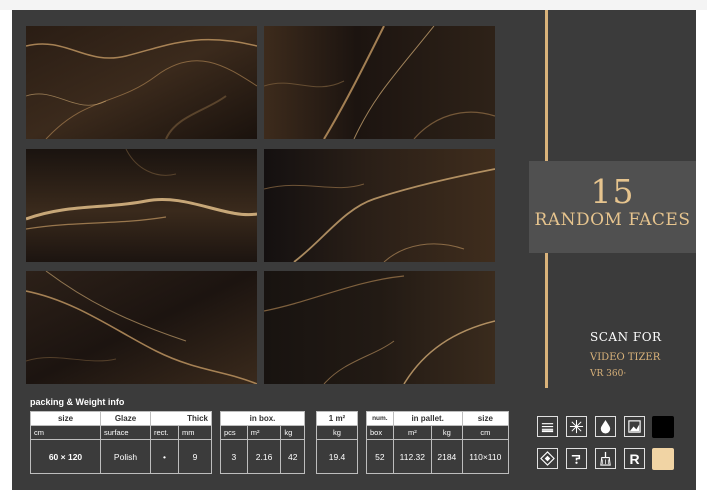 Image resolution: width=707 pixels, height=494 pixels. I want to click on snowflake-icon, so click(576, 426).